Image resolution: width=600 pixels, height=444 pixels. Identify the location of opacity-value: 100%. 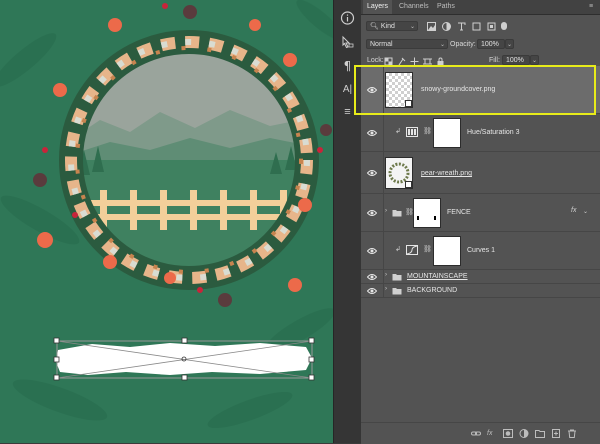
(490, 44).